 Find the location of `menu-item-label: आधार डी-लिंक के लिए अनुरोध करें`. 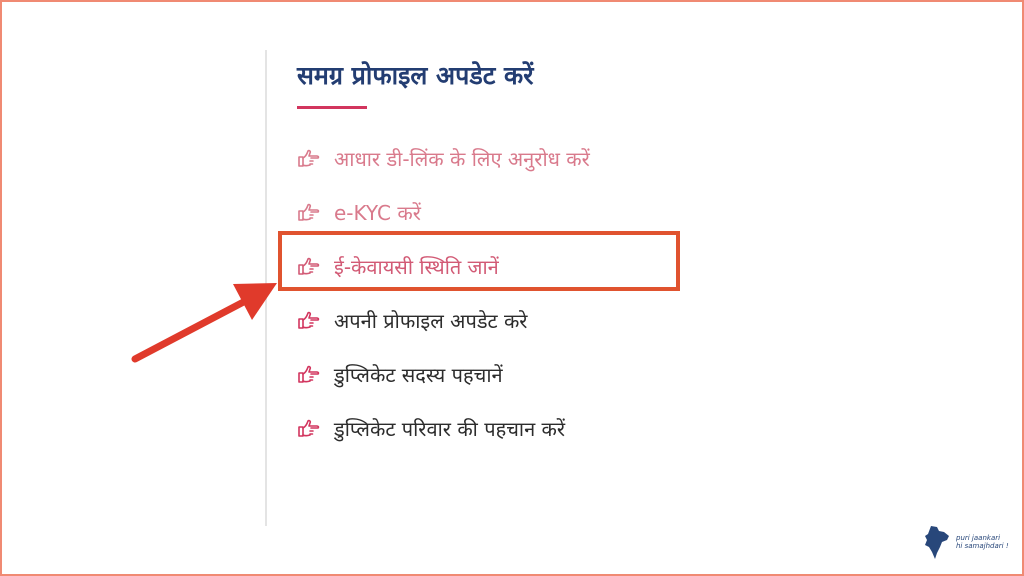

menu-item-label: आधार डी-लिंक के लिए अनुरोध करें is located at coordinates (462, 158).